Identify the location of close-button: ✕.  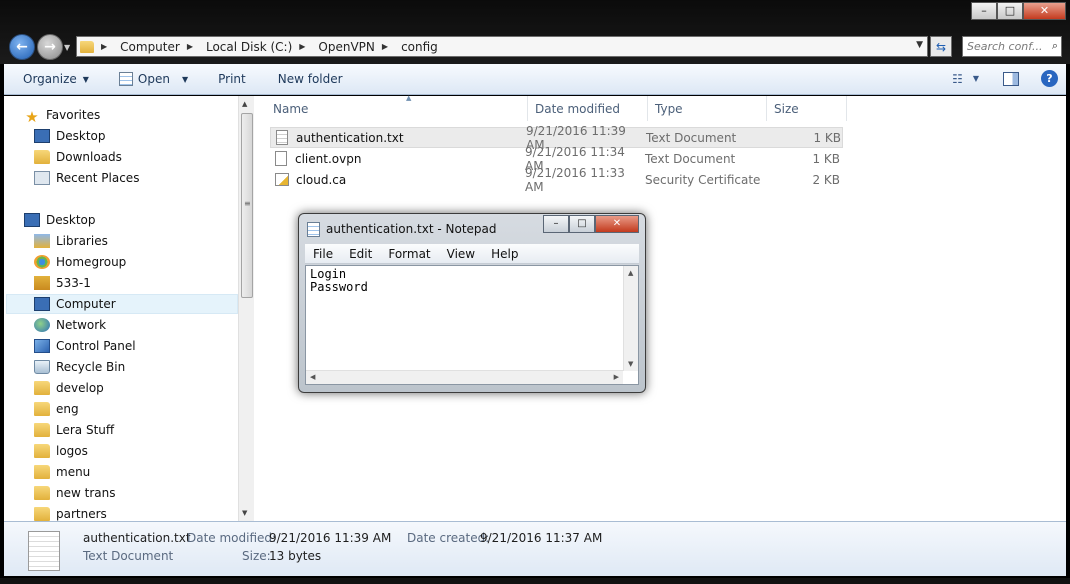
(1044, 11).